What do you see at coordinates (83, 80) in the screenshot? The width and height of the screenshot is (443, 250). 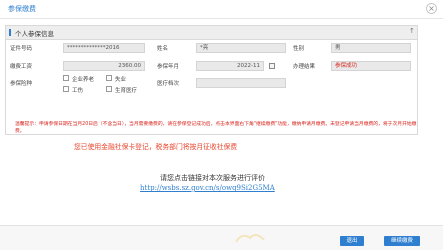 I see `pension-option-label: 企业养老` at bounding box center [83, 80].